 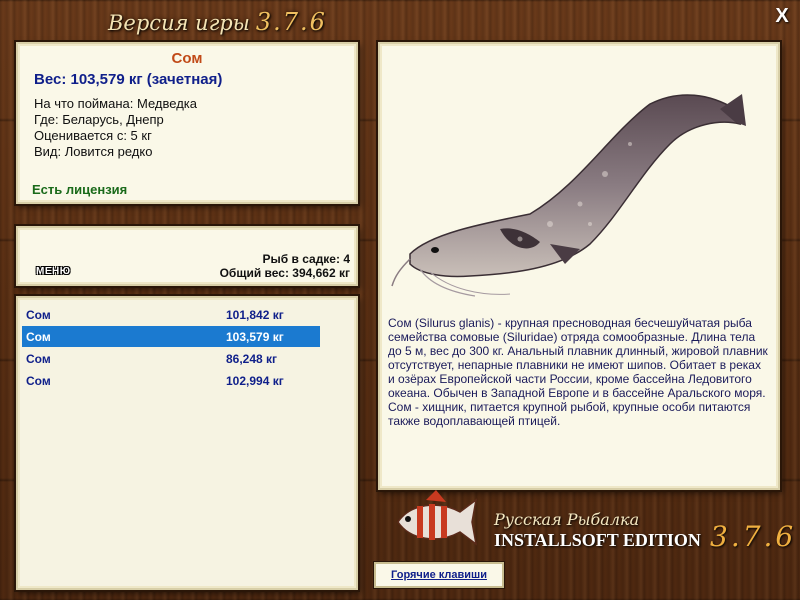 I want to click on catch-item-weight: 103,579 кг, so click(x=255, y=337).